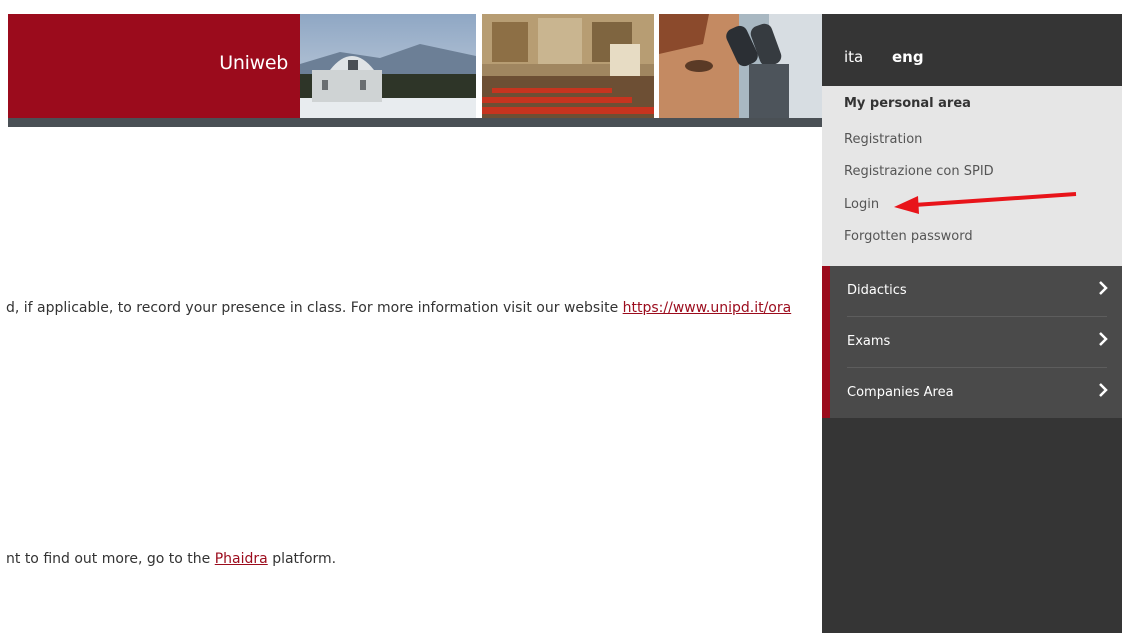  What do you see at coordinates (415, 122) in the screenshot?
I see `banner-underline` at bounding box center [415, 122].